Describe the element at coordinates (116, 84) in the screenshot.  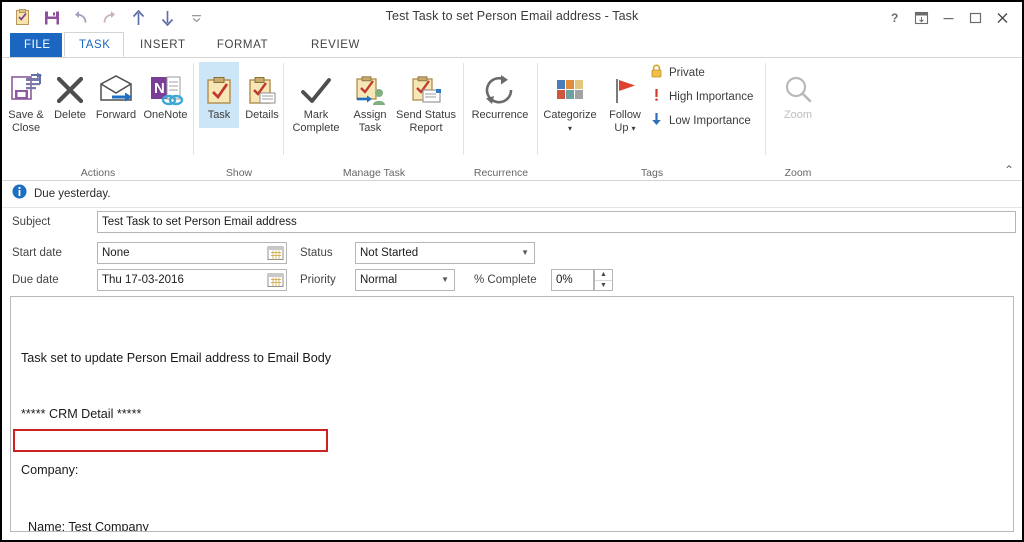
I see `forward-envelope-icon` at that location.